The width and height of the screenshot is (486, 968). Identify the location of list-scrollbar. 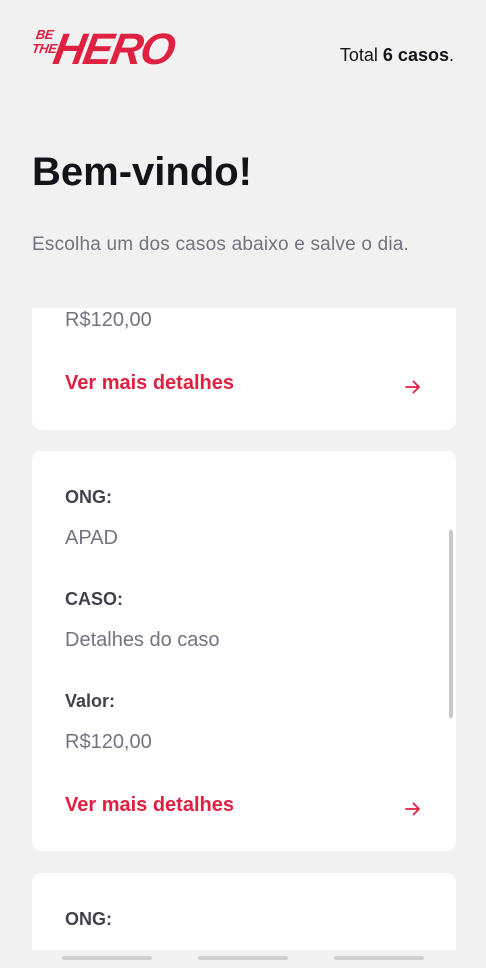
(451, 624).